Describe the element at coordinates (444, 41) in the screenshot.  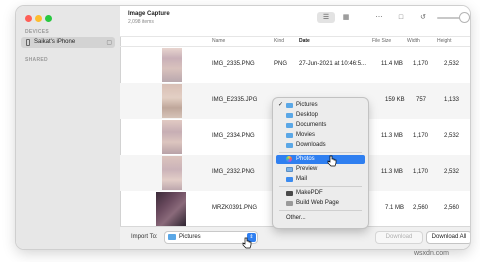
I see `column-height: Height` at that location.